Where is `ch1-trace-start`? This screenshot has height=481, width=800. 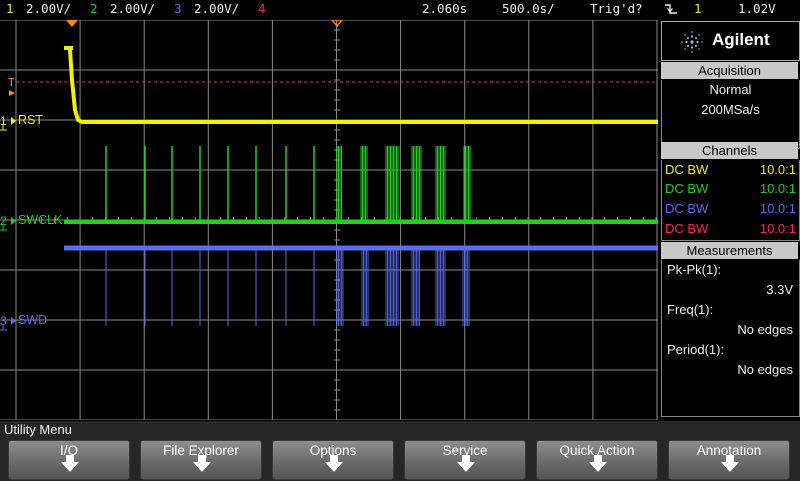 ch1-trace-start is located at coordinates (68, 48).